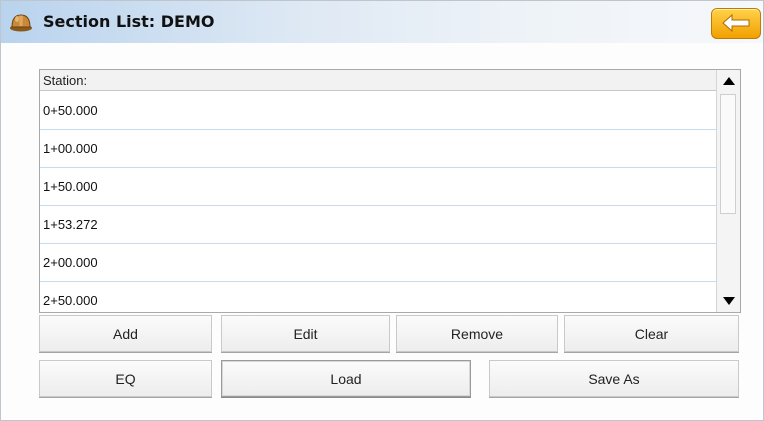 The width and height of the screenshot is (764, 421). I want to click on remove-button: Remove, so click(477, 333).